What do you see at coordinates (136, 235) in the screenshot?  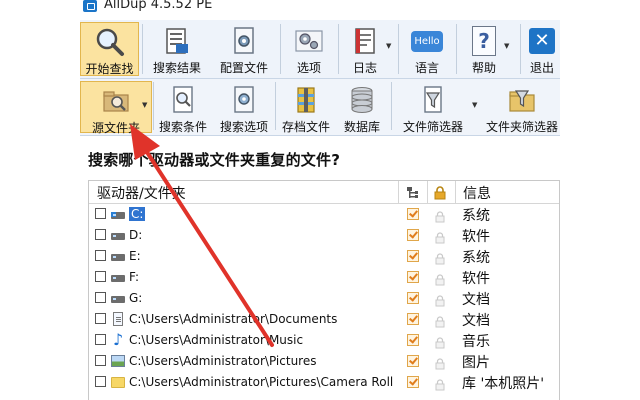 I see `row-path: D:` at bounding box center [136, 235].